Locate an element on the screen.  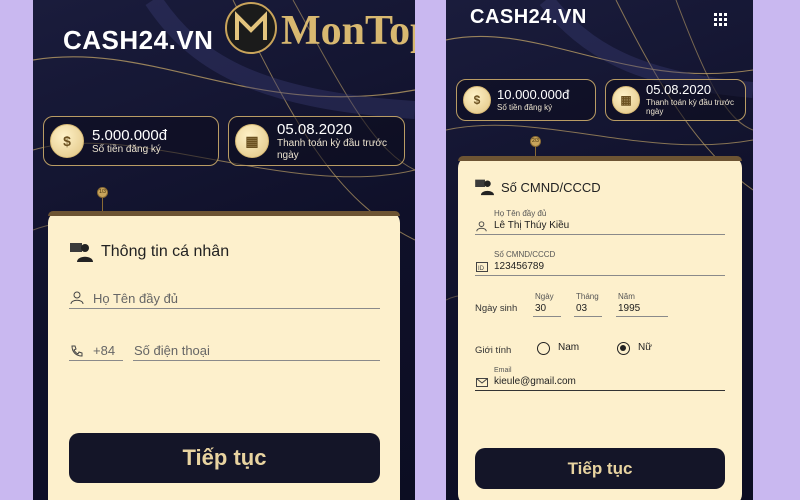
amount-box: $ 10.000.000đ Số tiền đăng ký is located at coordinates (526, 100).